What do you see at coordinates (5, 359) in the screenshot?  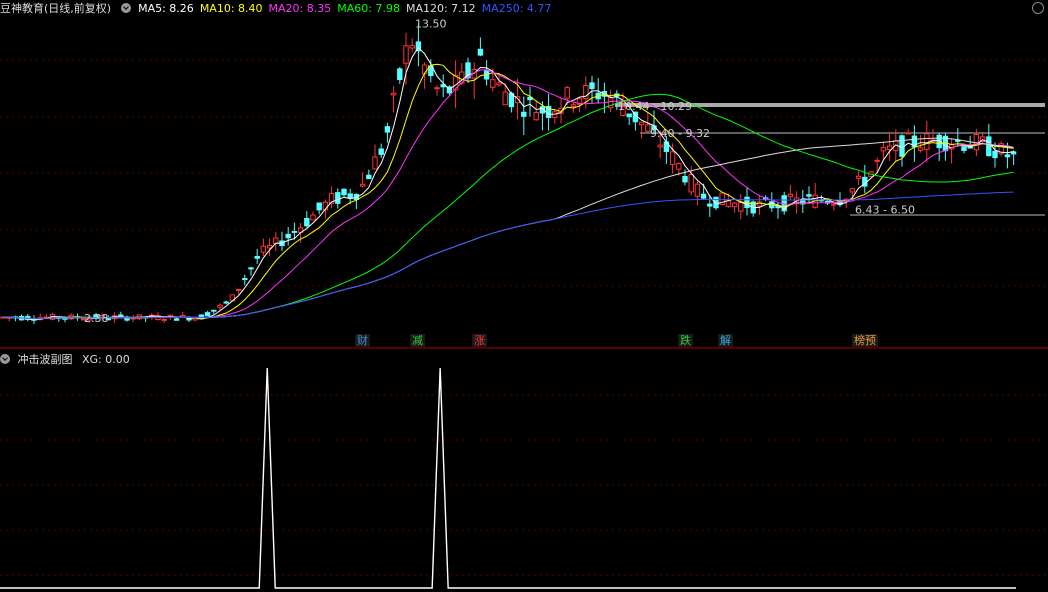 I see `sub-settings-icon` at bounding box center [5, 359].